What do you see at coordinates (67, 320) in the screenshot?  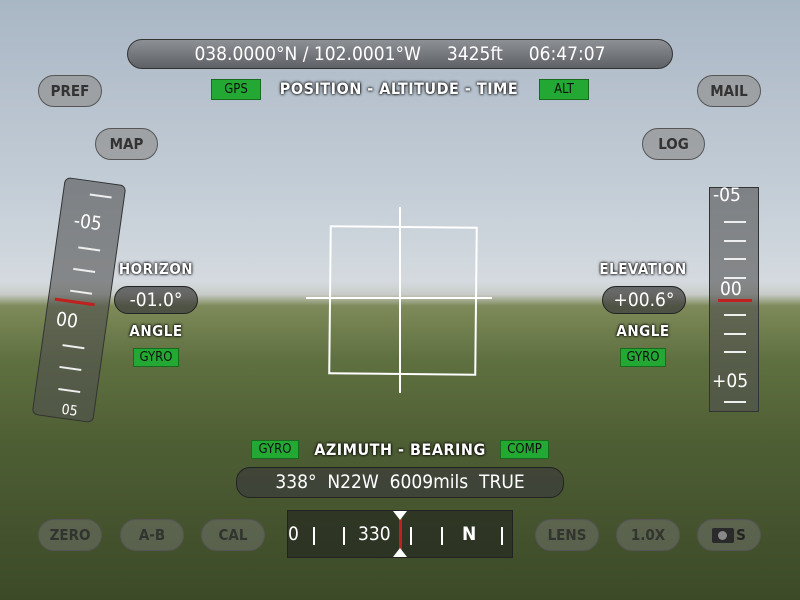 I see `horizon-tape-label: 00` at bounding box center [67, 320].